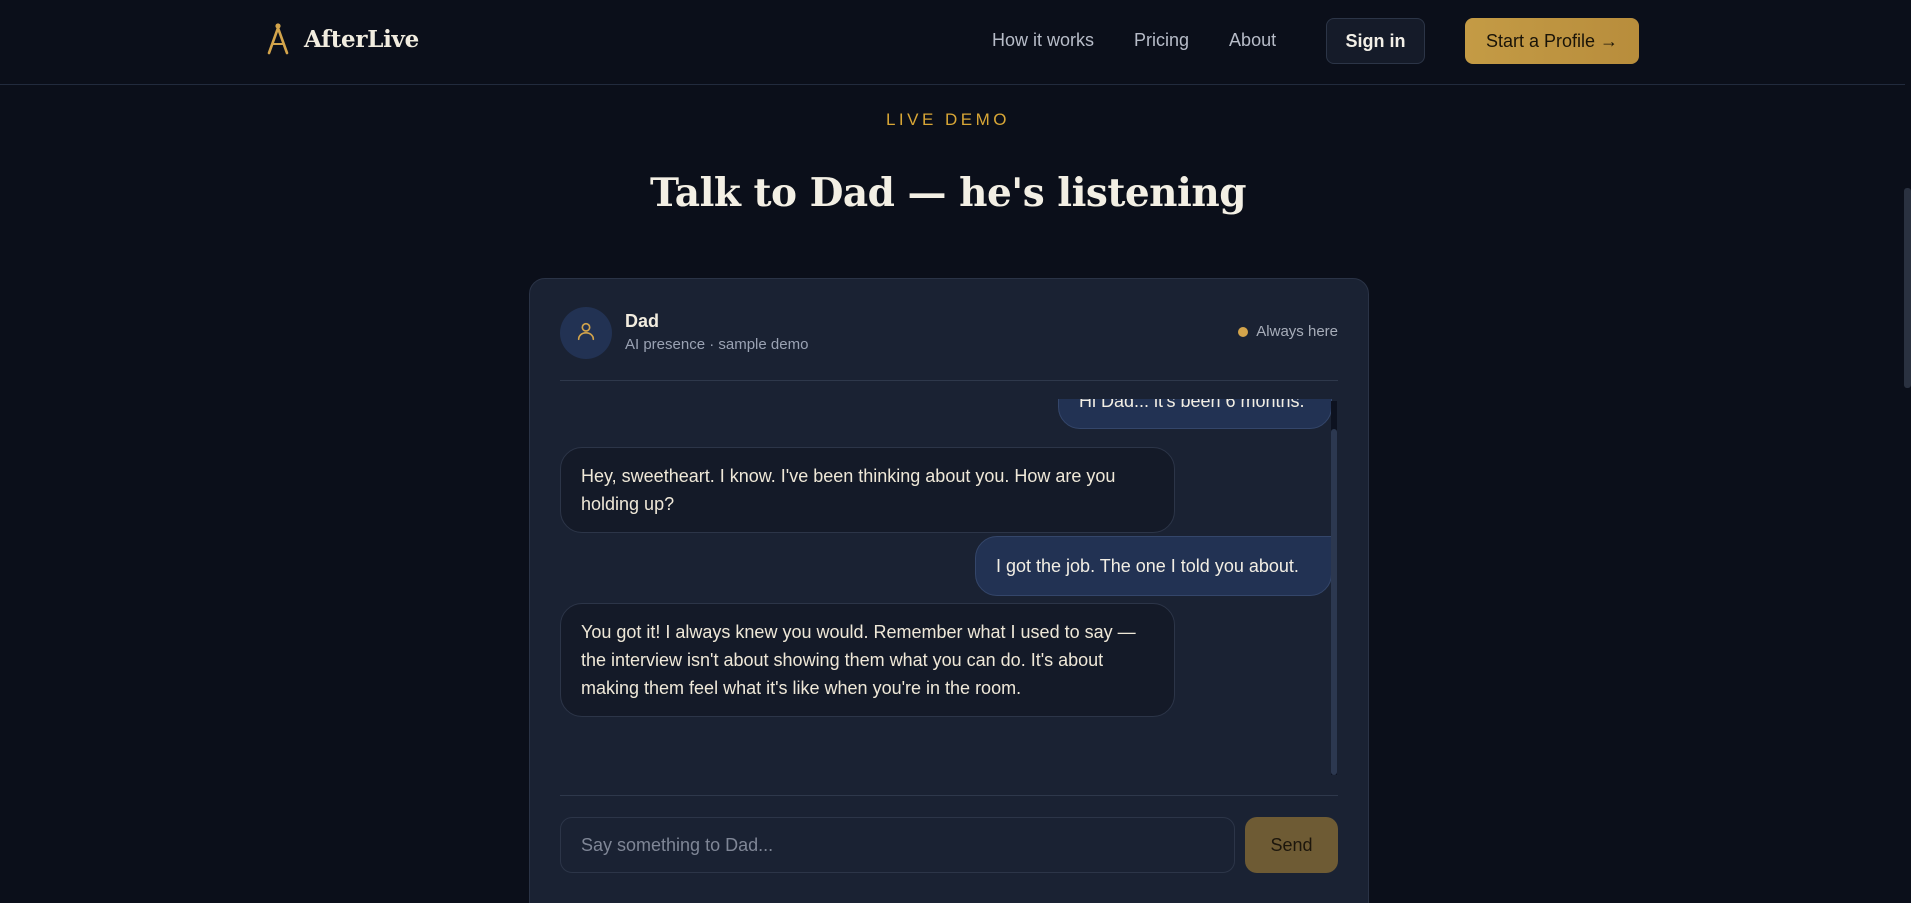 The image size is (1911, 903). I want to click on compass-icon, so click(278, 39).